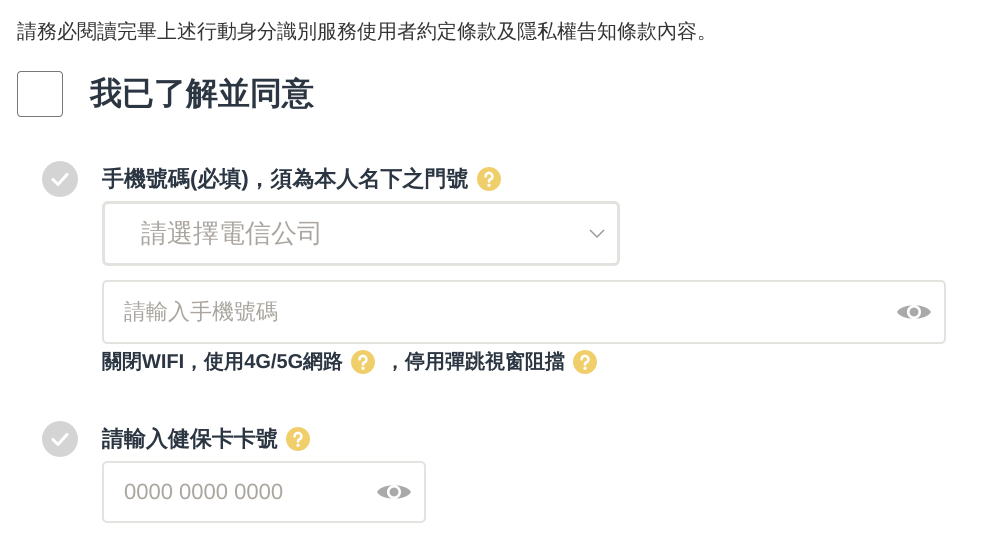  I want to click on carrier-select: 請選擇電信公司, so click(361, 233).